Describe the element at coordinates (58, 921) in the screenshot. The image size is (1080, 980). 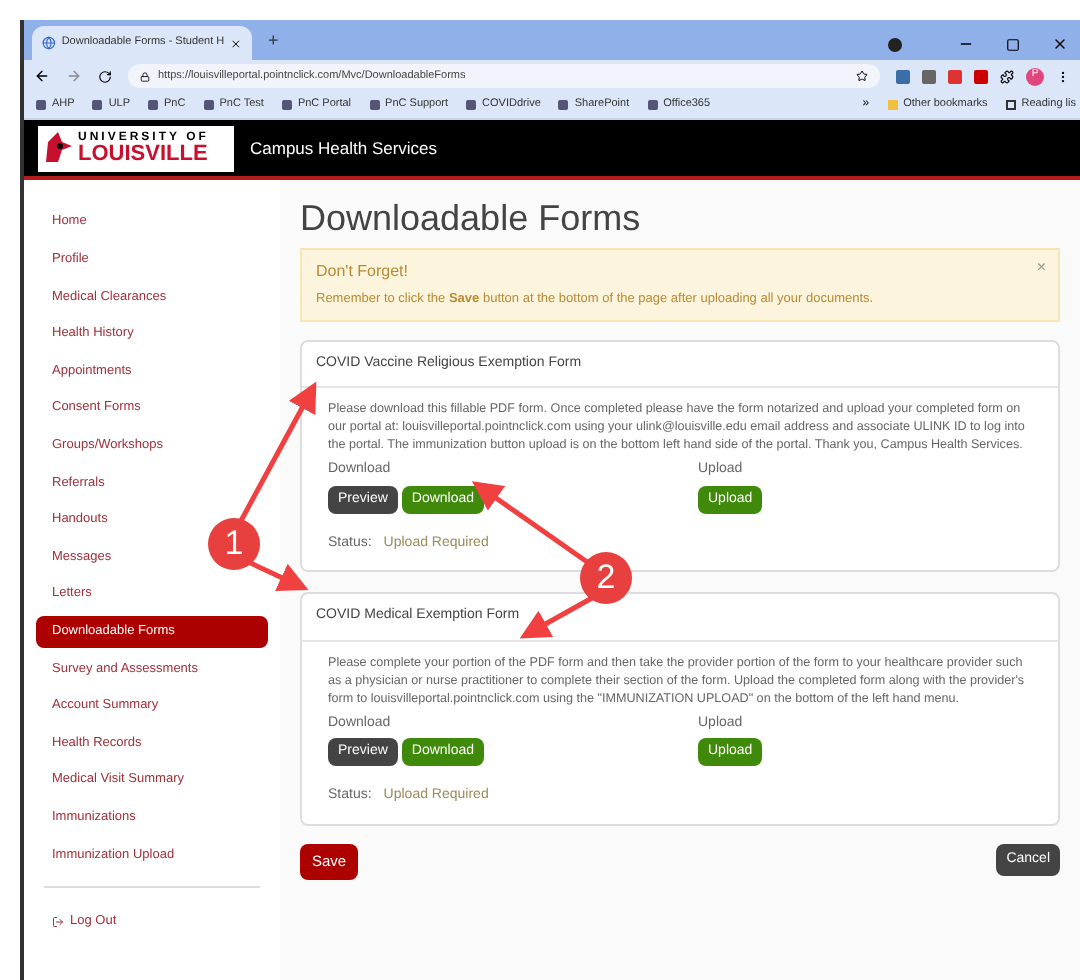
I see `logout-icon` at that location.